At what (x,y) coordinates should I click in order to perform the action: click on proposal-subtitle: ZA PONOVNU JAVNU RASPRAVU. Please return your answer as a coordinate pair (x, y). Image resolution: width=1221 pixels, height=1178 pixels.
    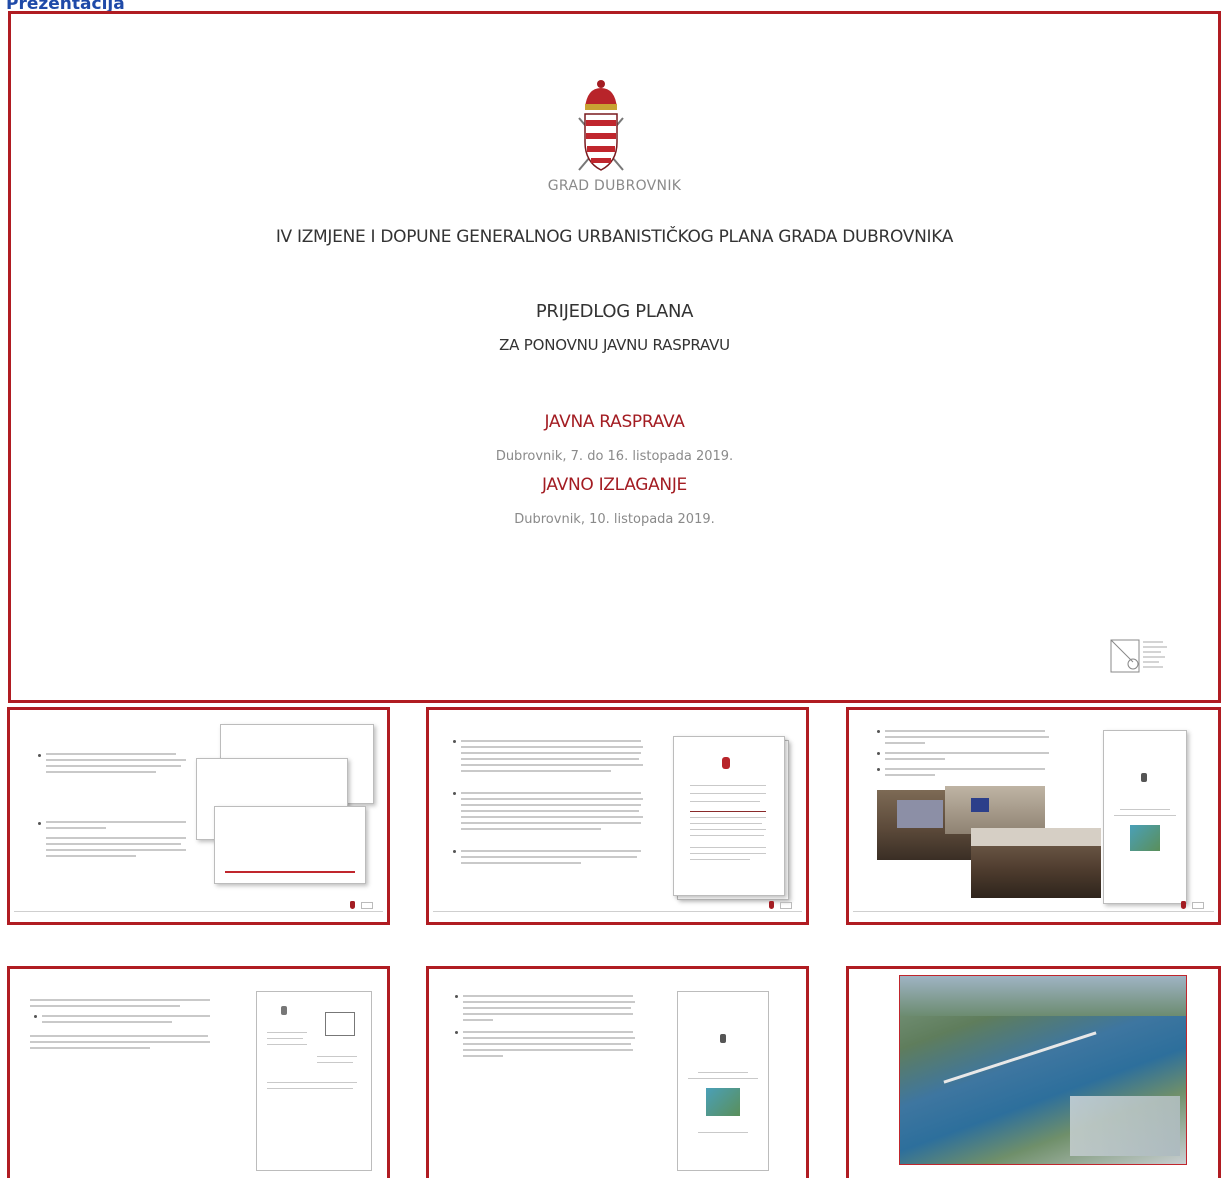
    Looking at the image, I should click on (614, 345).